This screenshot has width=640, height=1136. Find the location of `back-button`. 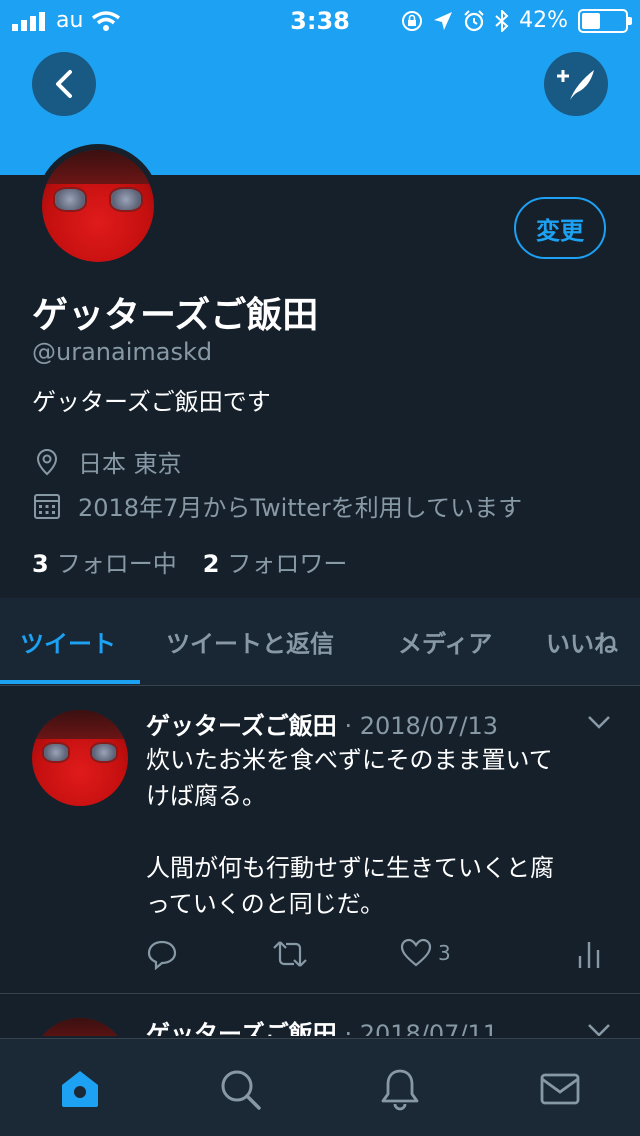

back-button is located at coordinates (64, 84).